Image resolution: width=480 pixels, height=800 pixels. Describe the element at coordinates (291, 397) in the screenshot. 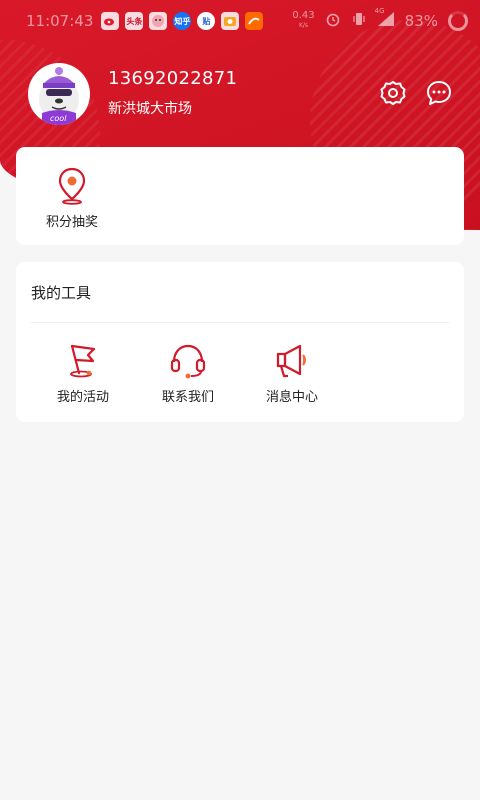

I see `message-center-label: 消息中心` at that location.